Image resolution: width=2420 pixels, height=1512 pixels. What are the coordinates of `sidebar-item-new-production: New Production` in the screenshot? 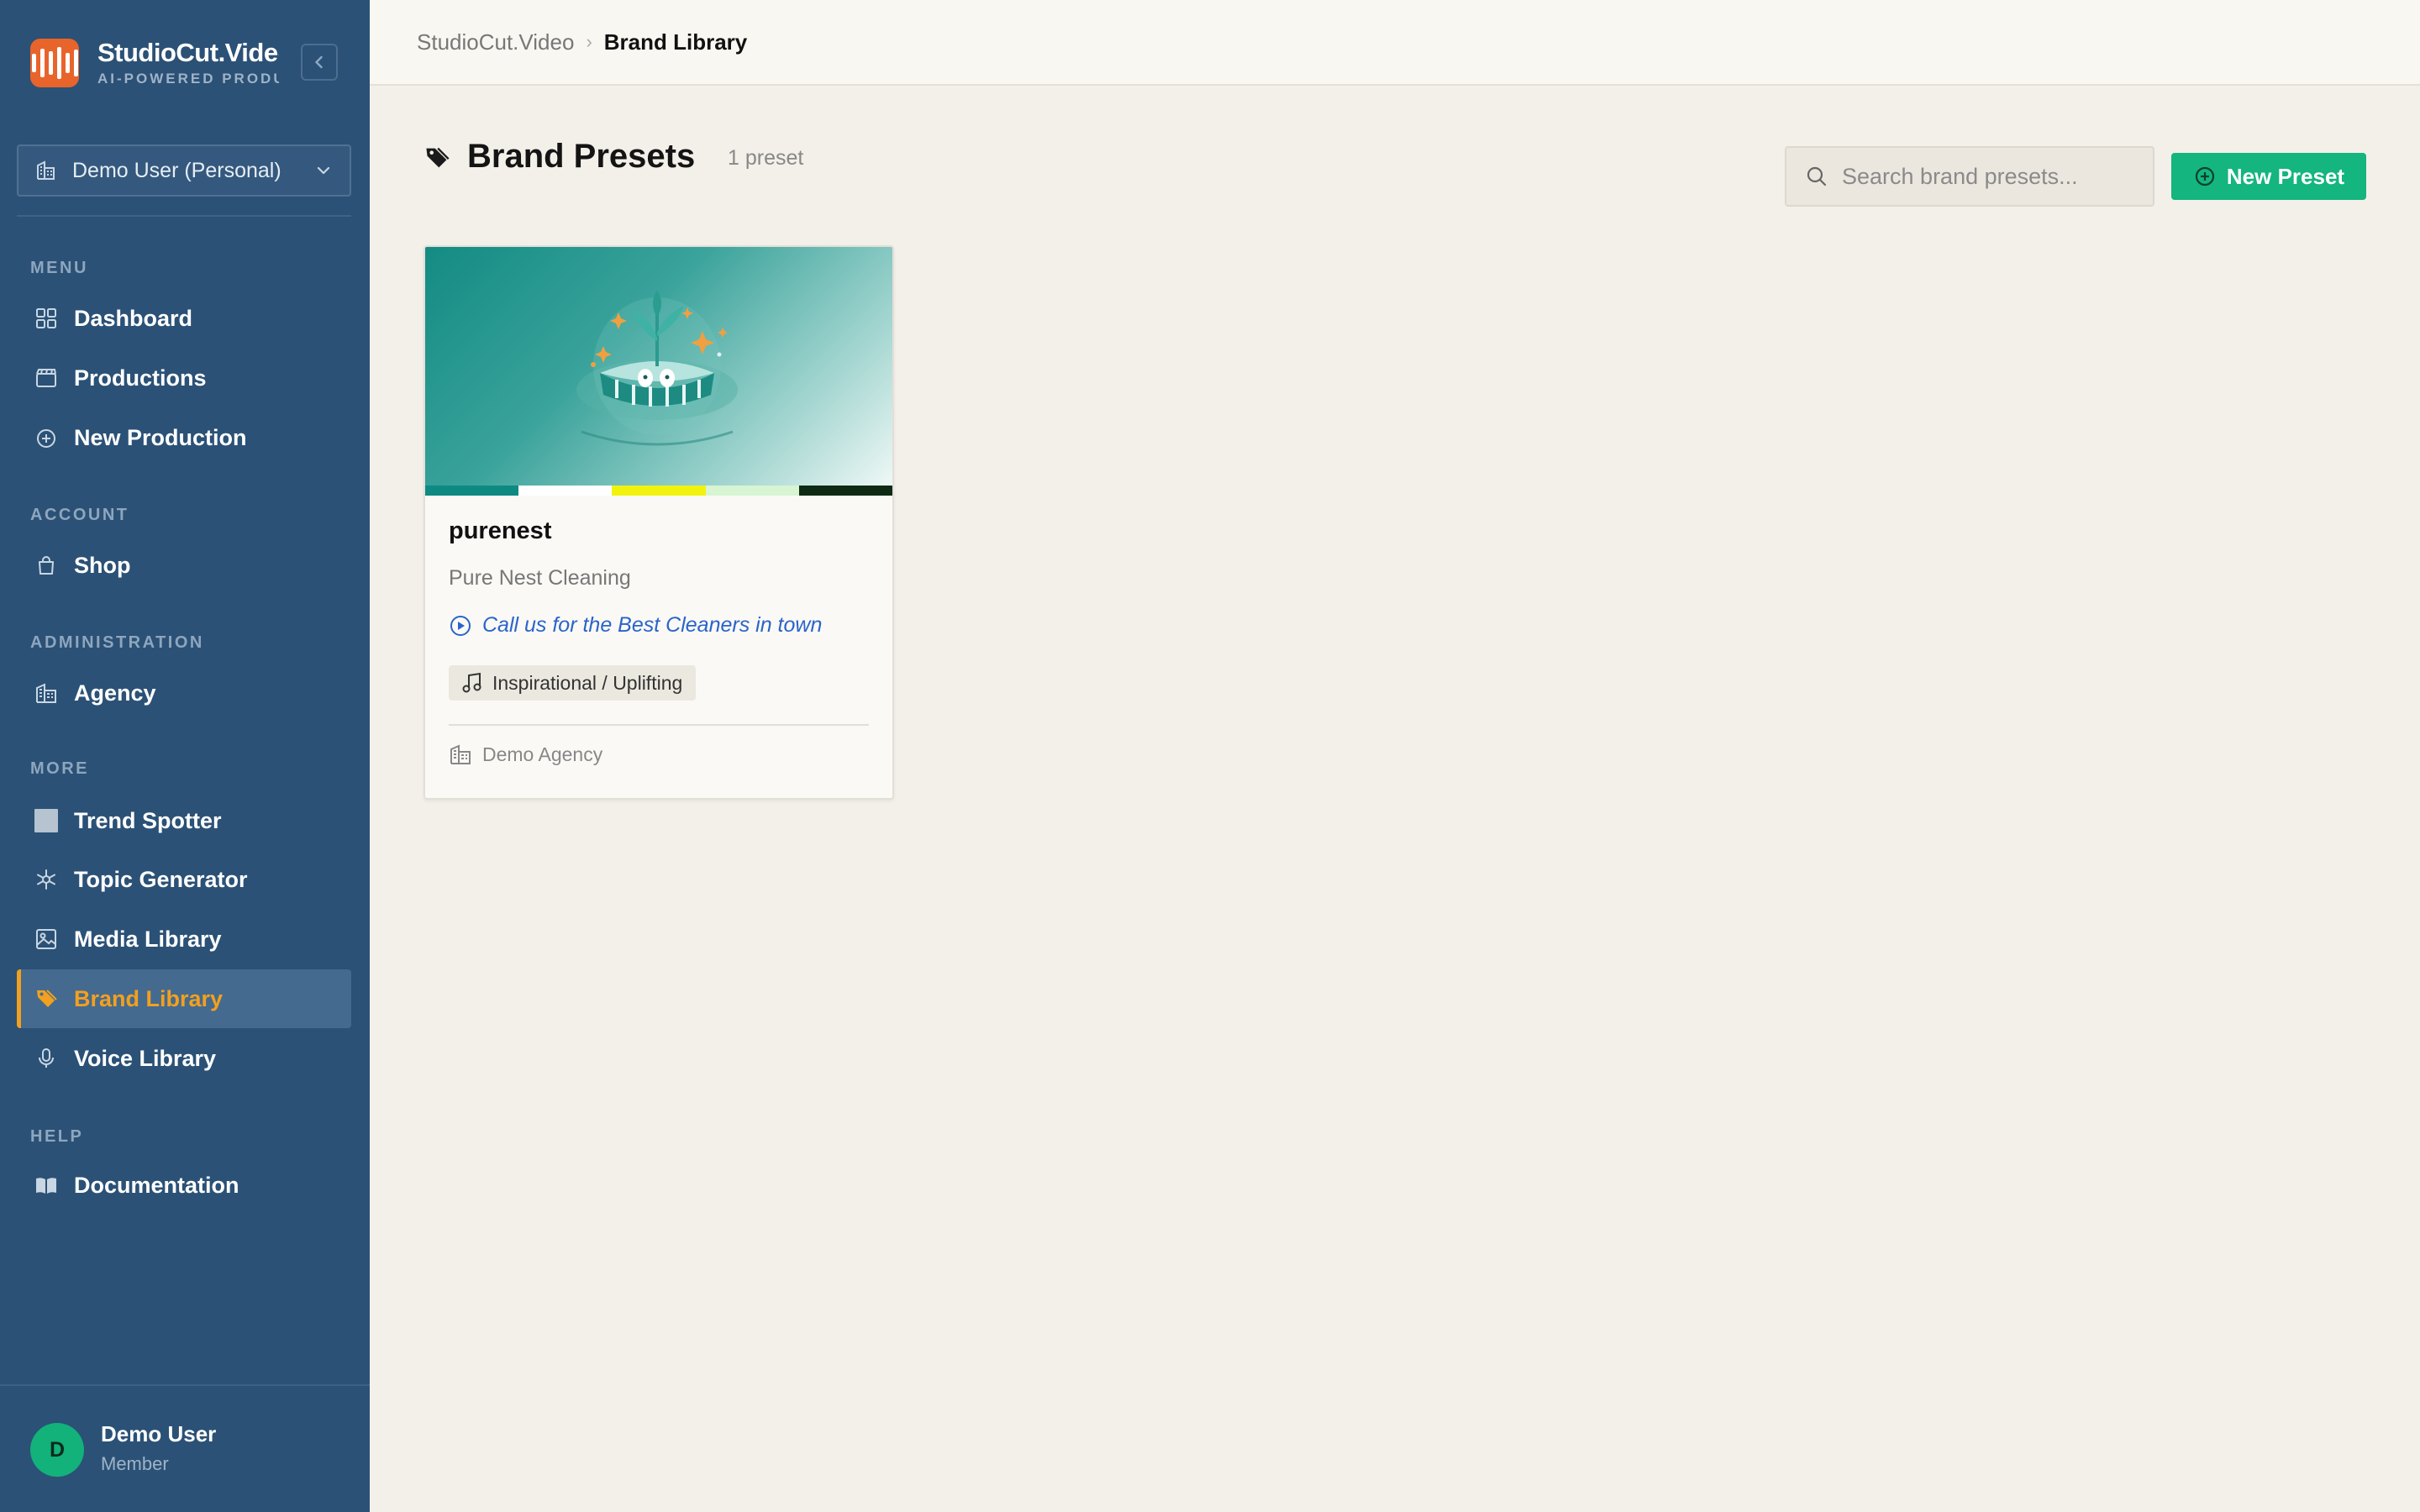 It's located at (184, 437).